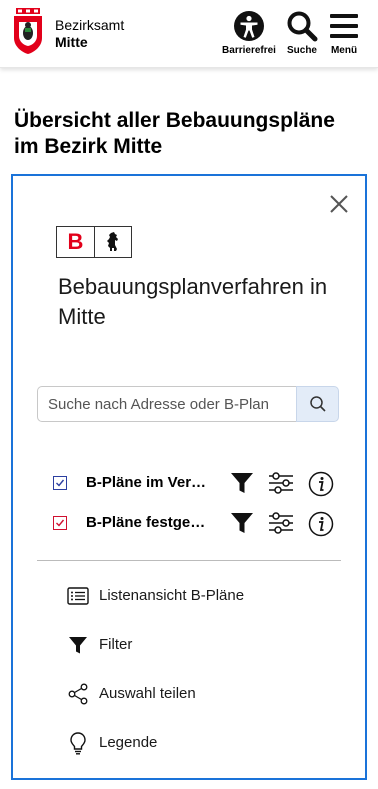 Image resolution: width=378 pixels, height=789 pixels. I want to click on close-button, so click(339, 204).